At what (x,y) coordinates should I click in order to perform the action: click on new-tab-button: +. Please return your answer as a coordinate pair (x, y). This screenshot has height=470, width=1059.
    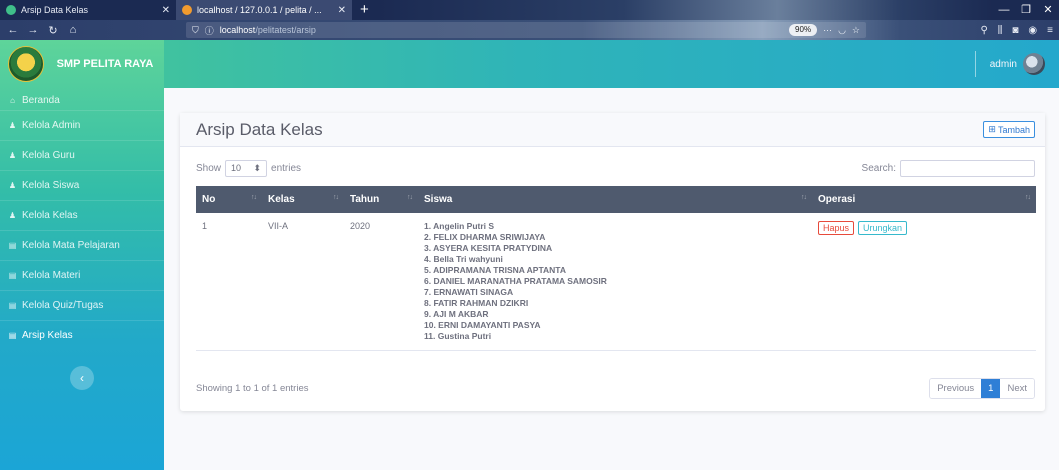
    Looking at the image, I should click on (364, 10).